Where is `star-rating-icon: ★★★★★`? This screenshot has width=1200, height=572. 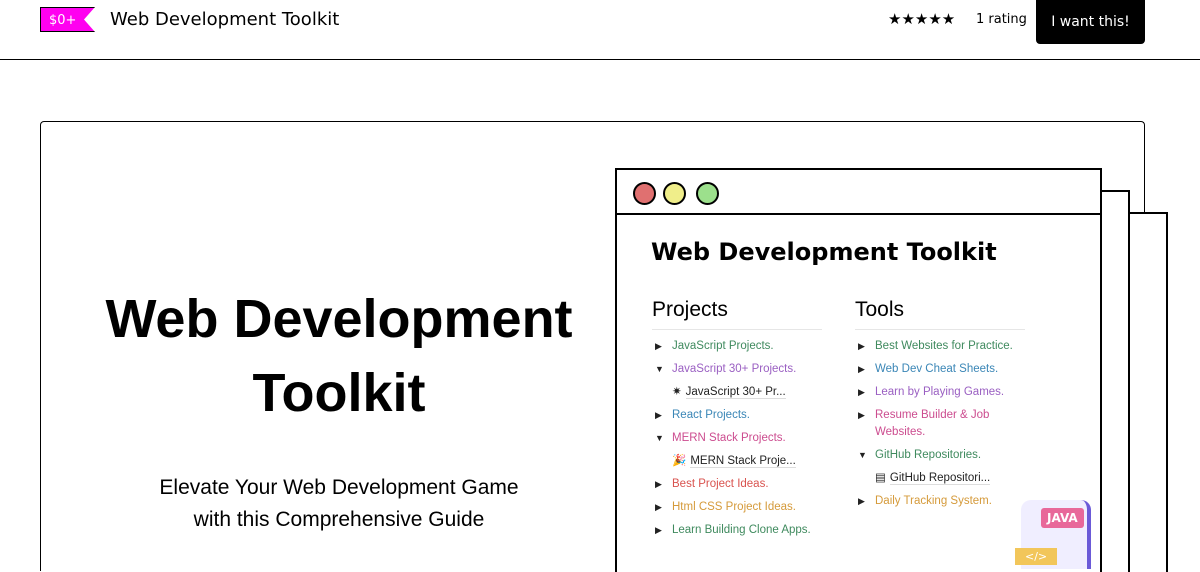 star-rating-icon: ★★★★★ is located at coordinates (922, 19).